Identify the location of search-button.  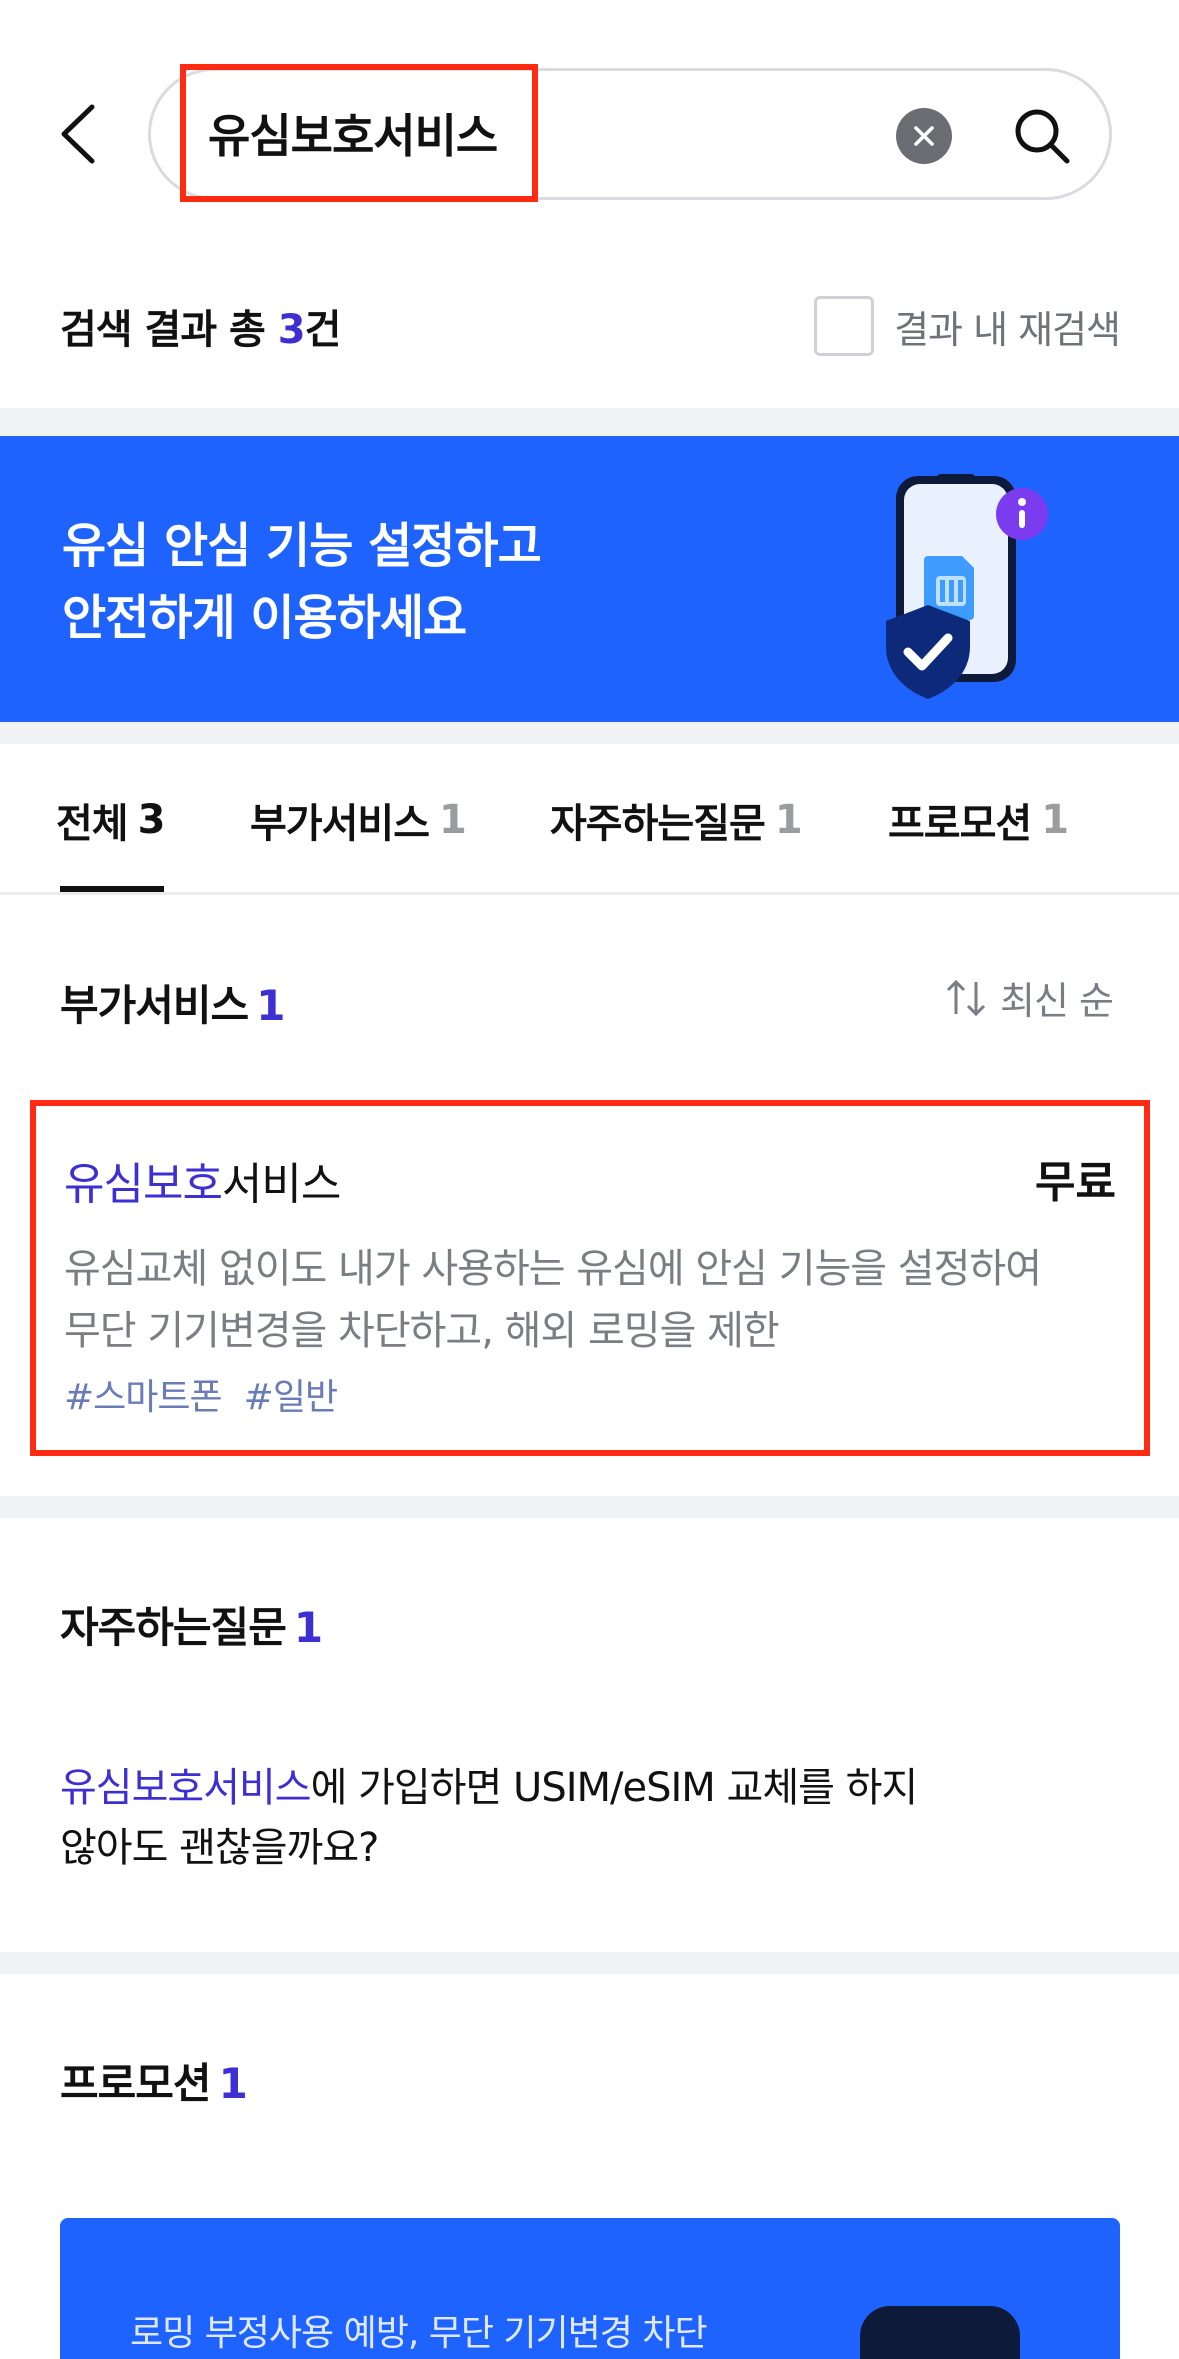
(1042, 136).